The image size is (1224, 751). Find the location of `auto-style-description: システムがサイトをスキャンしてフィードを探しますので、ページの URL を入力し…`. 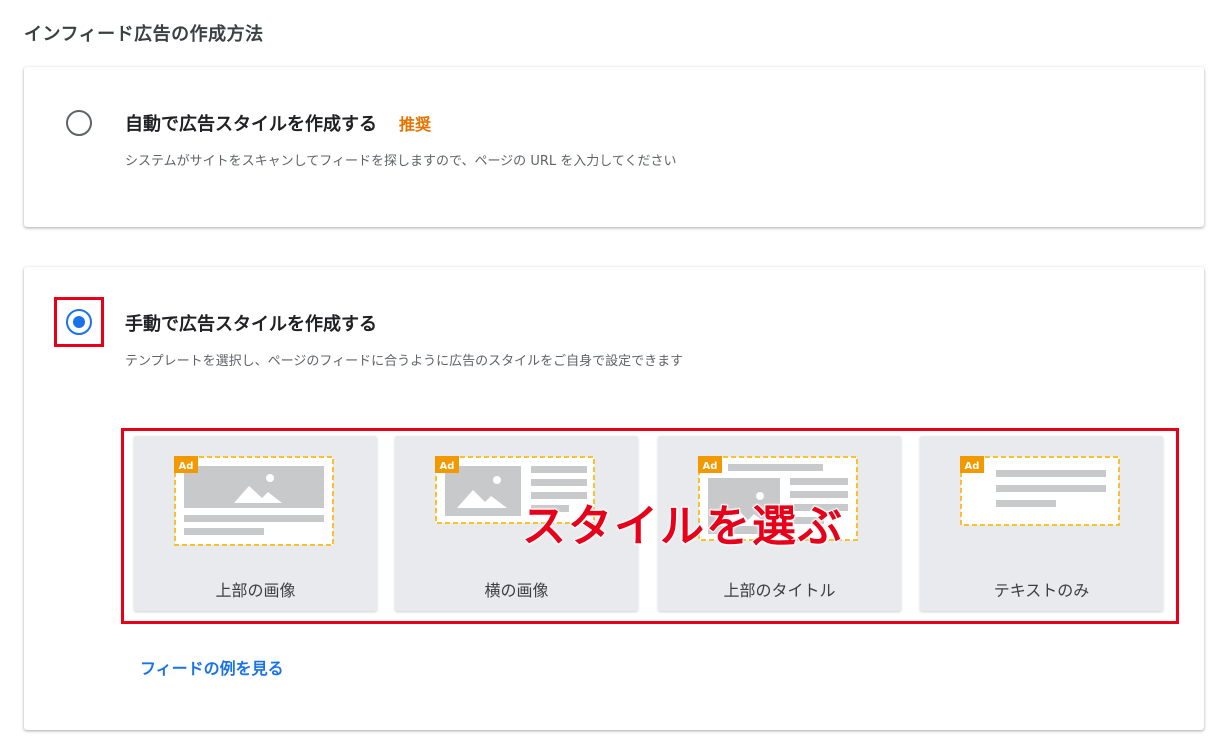

auto-style-description: システムがサイトをスキャンしてフィードを探しますので、ページの URL を入力し… is located at coordinates (401, 161).